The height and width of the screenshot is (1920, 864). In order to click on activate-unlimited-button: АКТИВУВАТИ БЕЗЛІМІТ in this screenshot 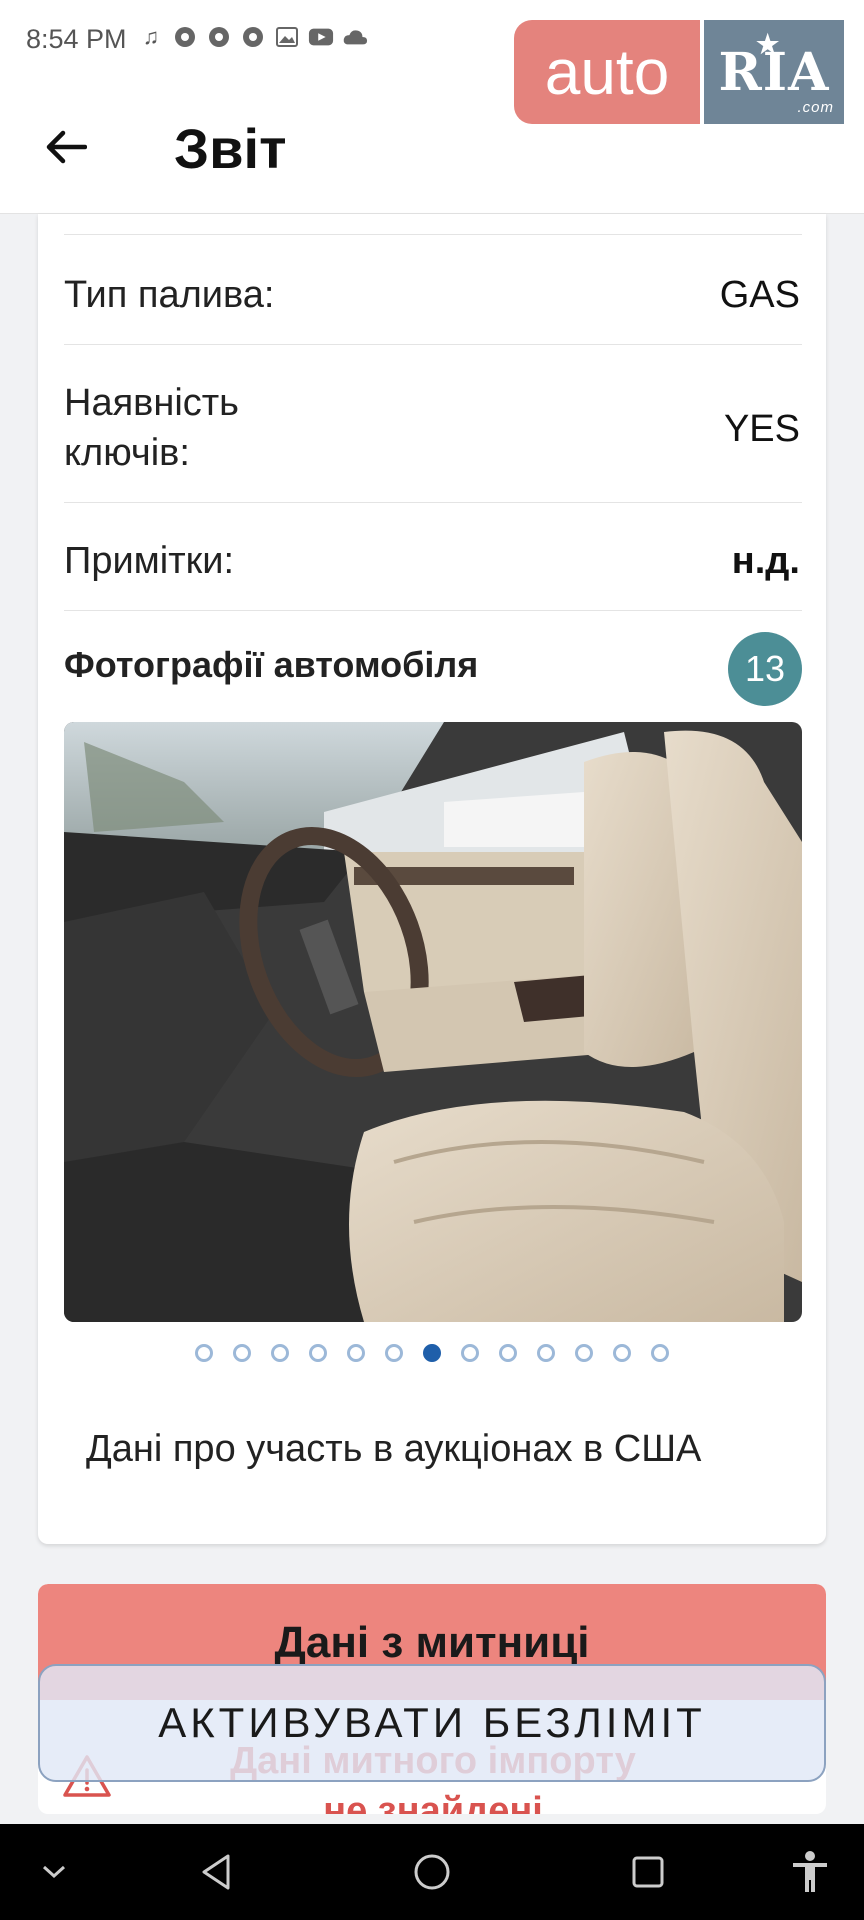, I will do `click(432, 1723)`.